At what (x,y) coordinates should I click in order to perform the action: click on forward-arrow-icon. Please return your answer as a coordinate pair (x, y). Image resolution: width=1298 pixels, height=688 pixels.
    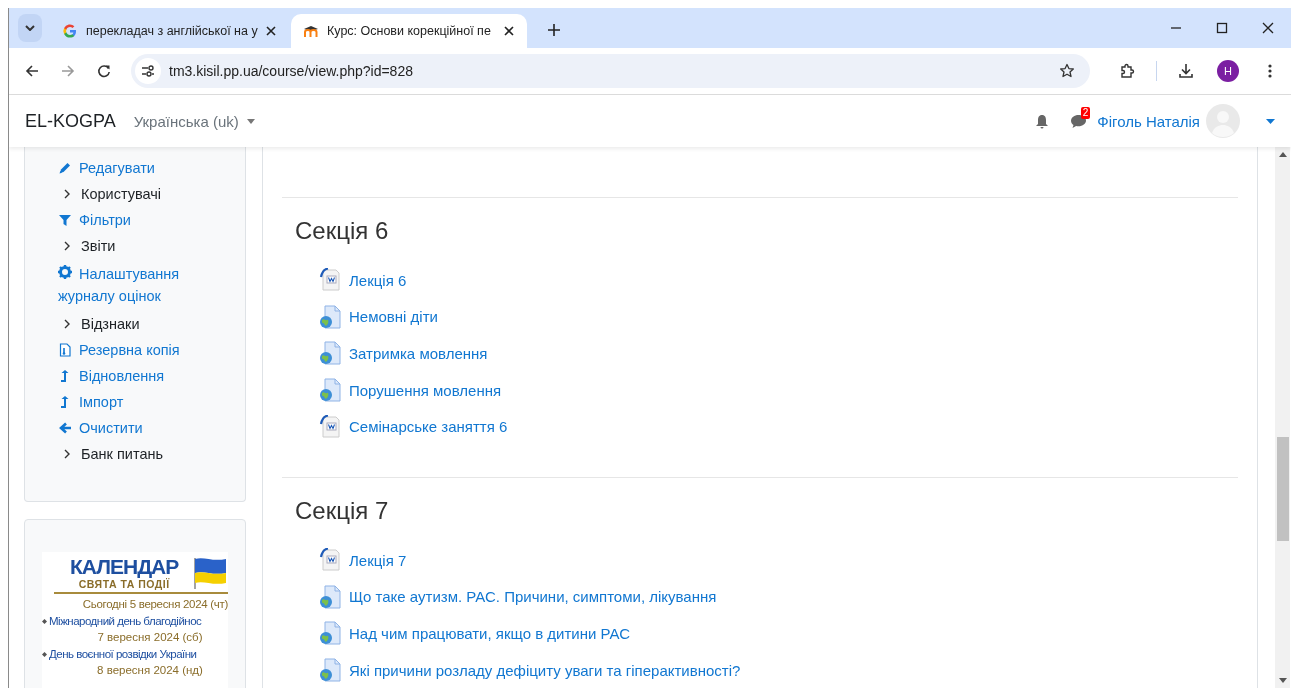
    Looking at the image, I should click on (68, 71).